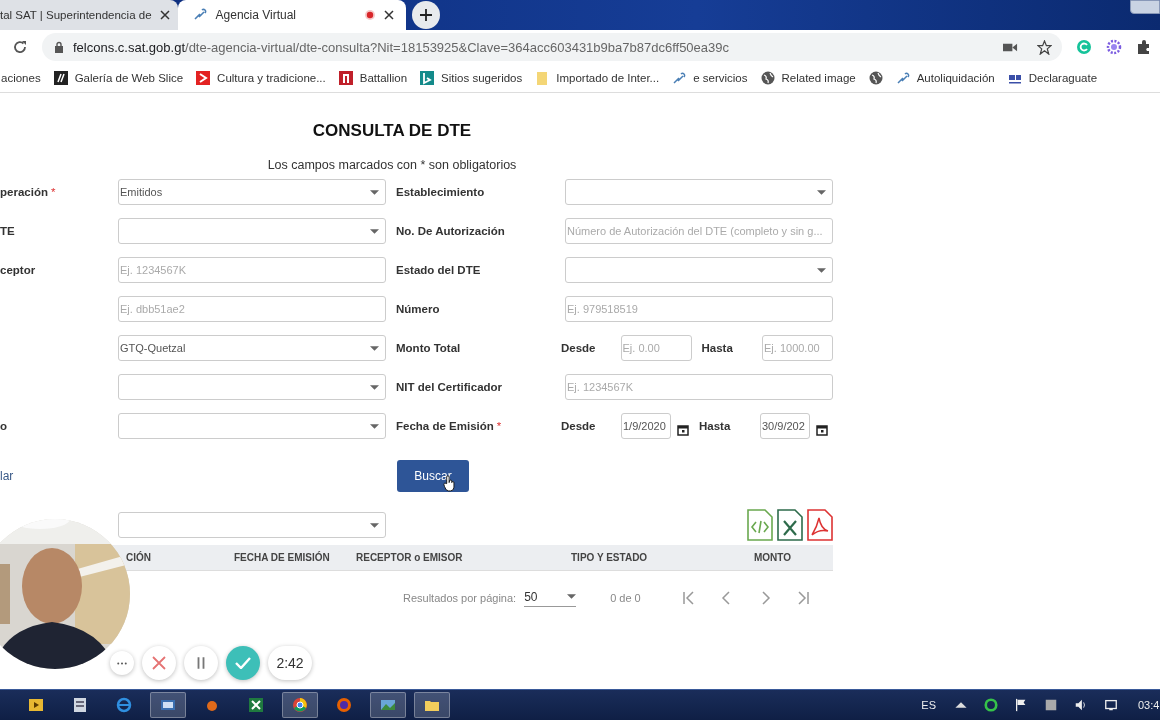 The width and height of the screenshot is (1160, 720). I want to click on page-count: 0 de 0, so click(626, 598).